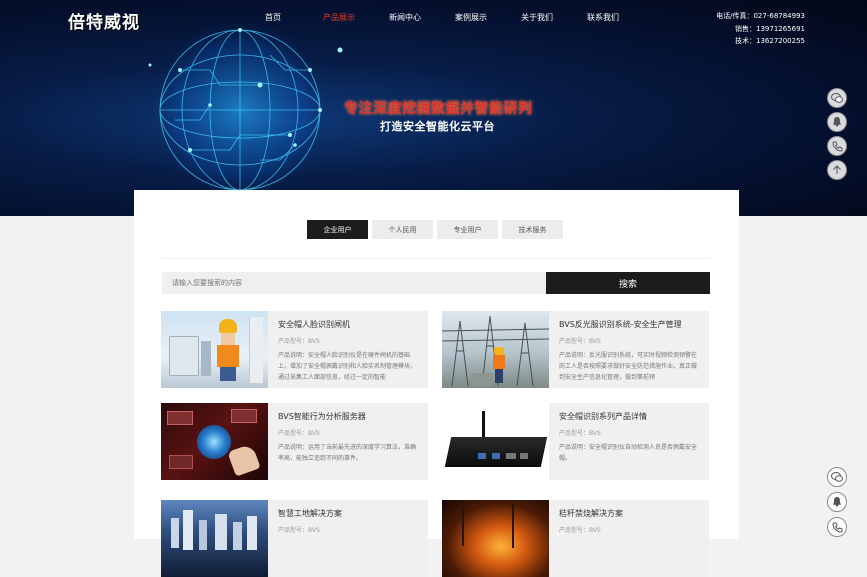 This screenshot has height=577, width=867. I want to click on search-button: 搜索, so click(628, 283).